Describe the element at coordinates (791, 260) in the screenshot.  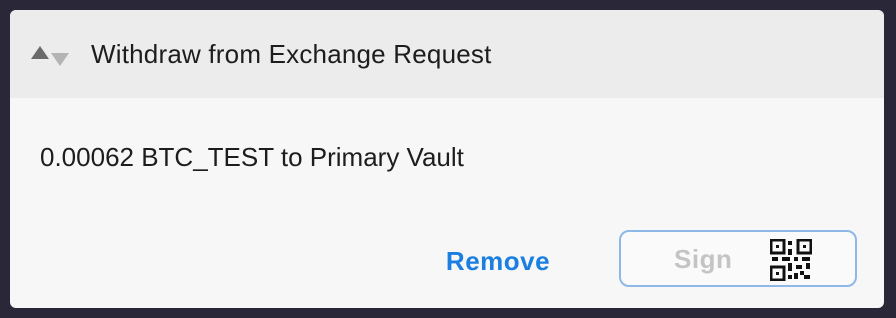
I see `qr-code-icon` at that location.